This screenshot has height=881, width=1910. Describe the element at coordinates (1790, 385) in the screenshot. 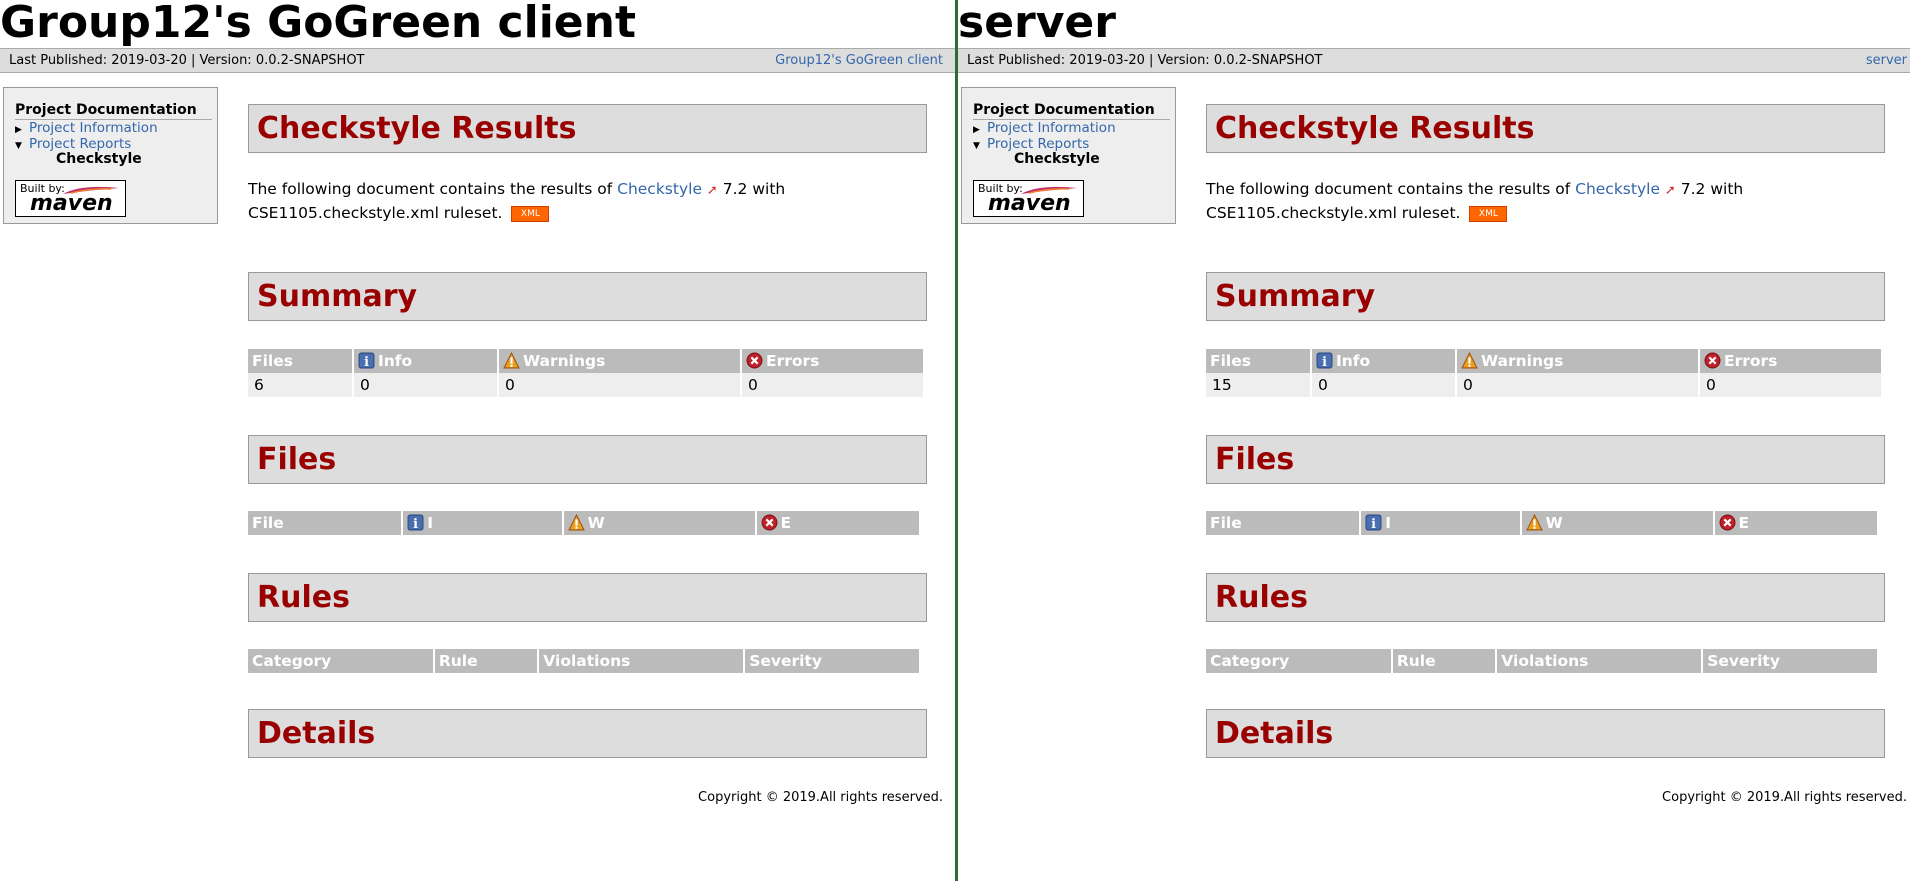

I see `summary-errors-count: 0` at that location.